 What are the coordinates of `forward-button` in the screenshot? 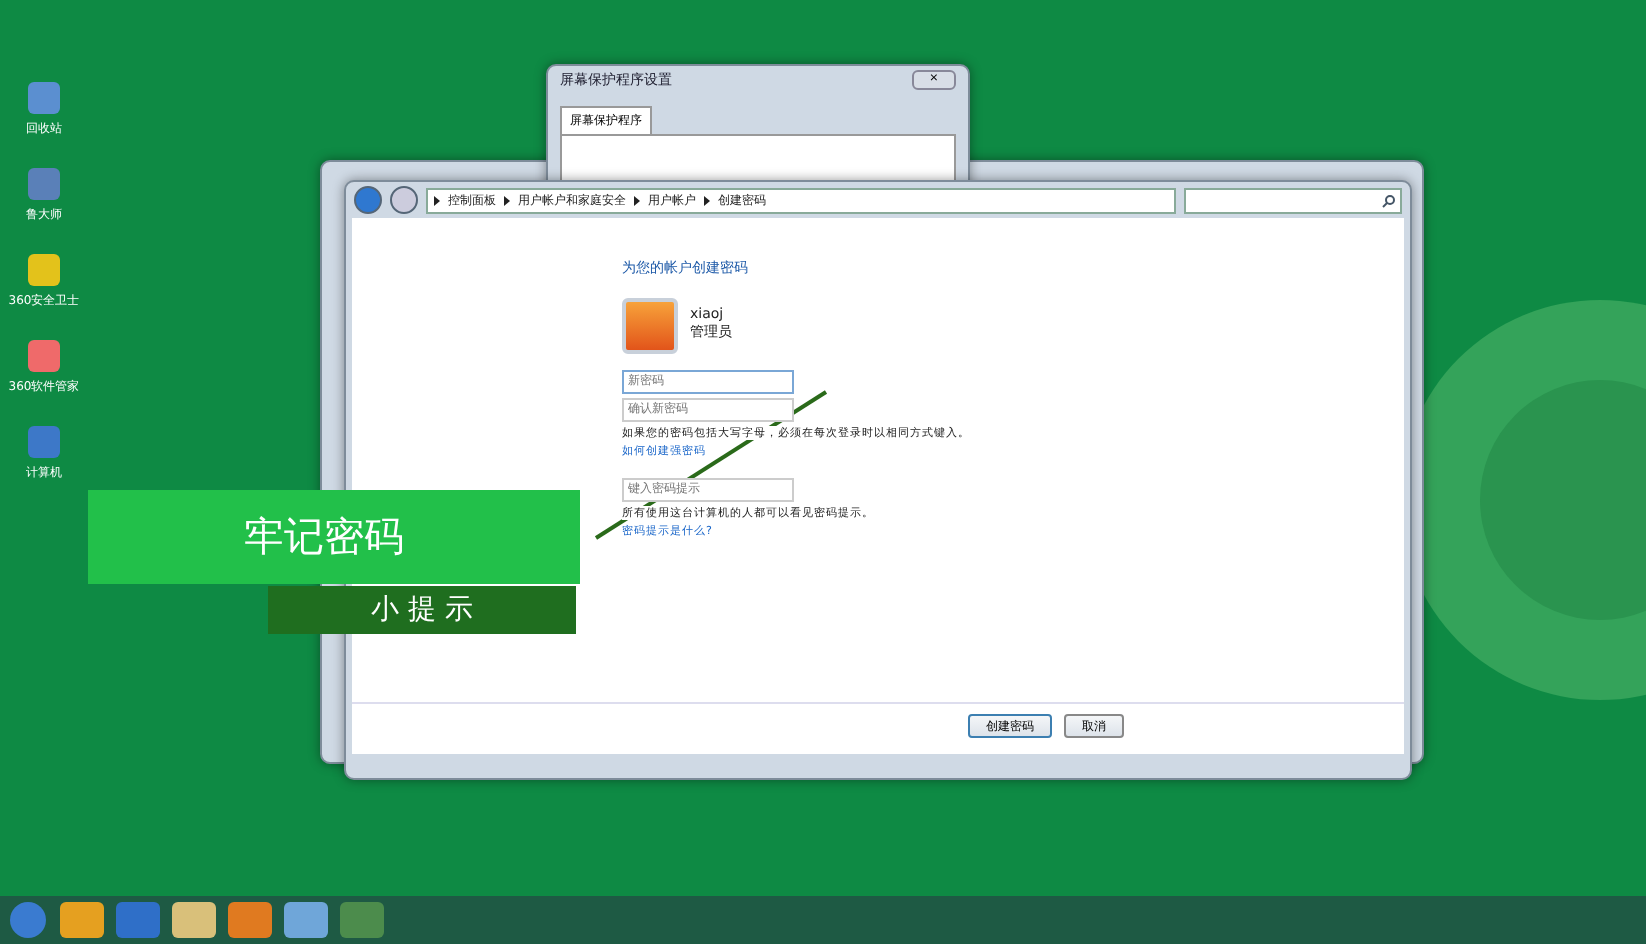 It's located at (404, 200).